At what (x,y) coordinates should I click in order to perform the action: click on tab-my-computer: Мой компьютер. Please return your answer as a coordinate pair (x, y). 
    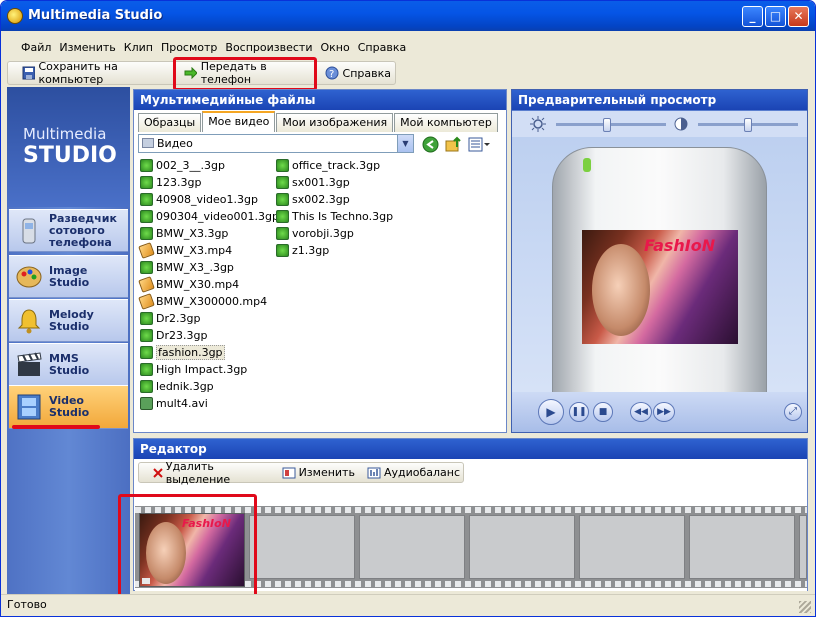
    Looking at the image, I should click on (446, 122).